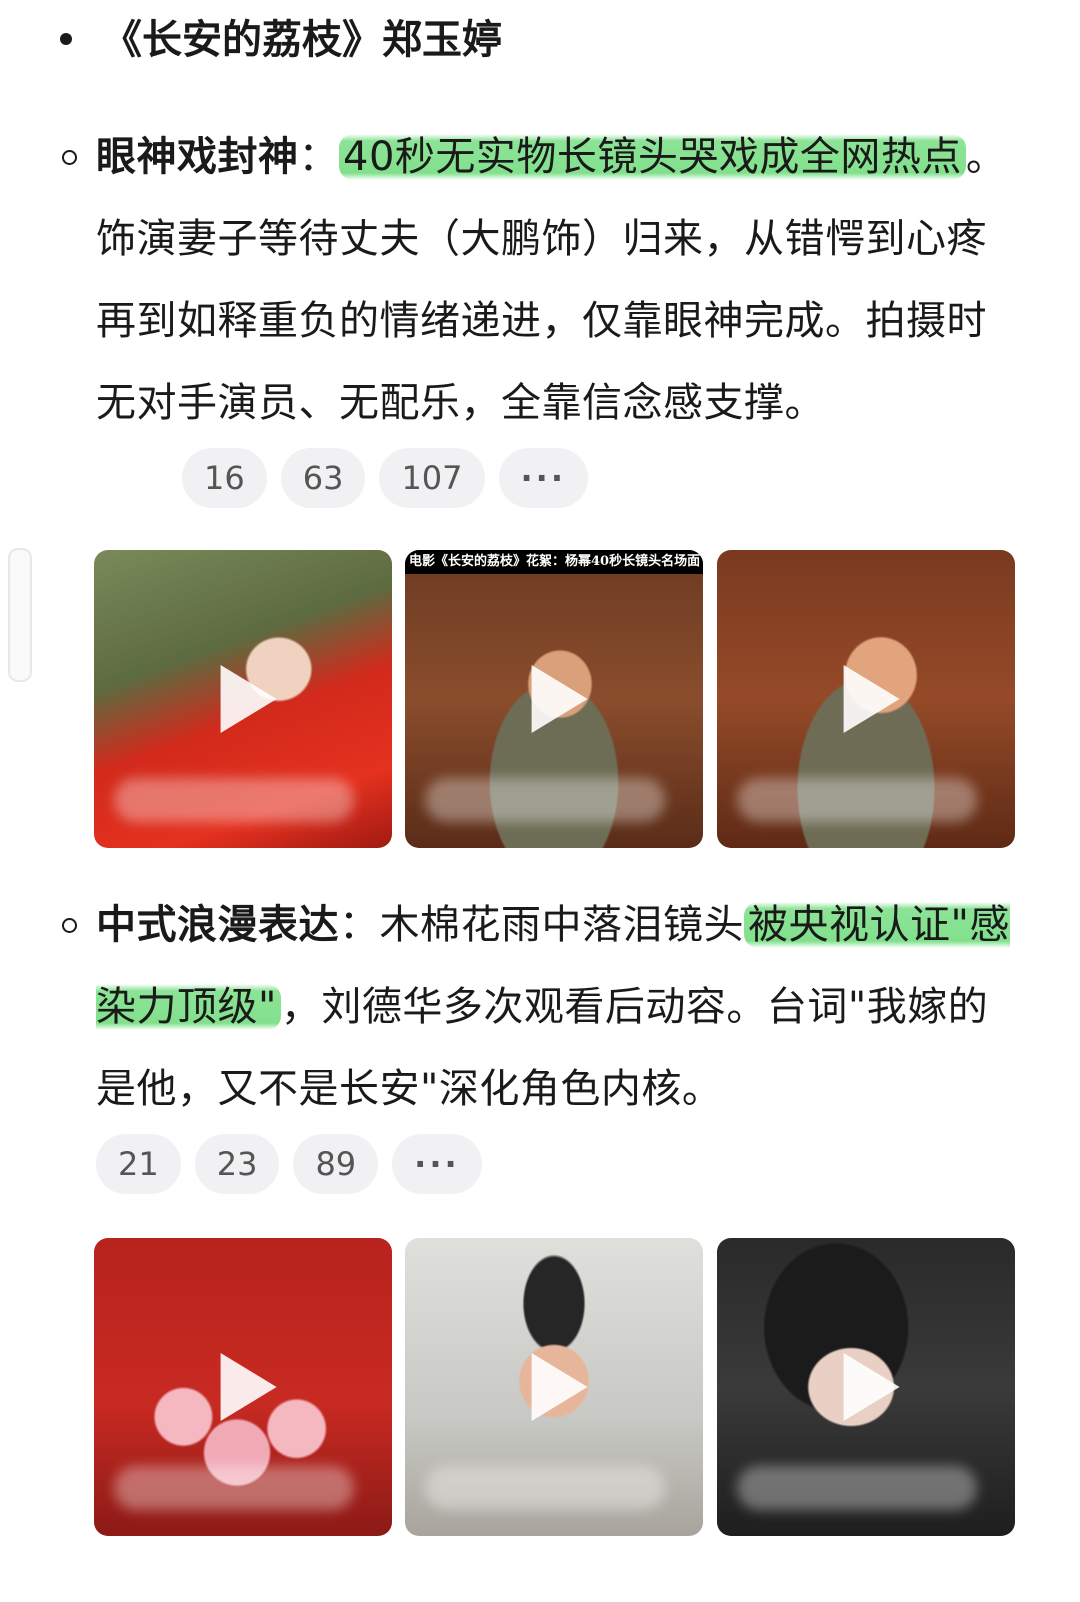 The width and height of the screenshot is (1080, 1602). Describe the element at coordinates (432, 478) in the screenshot. I see `reaction-pill: 107` at that location.